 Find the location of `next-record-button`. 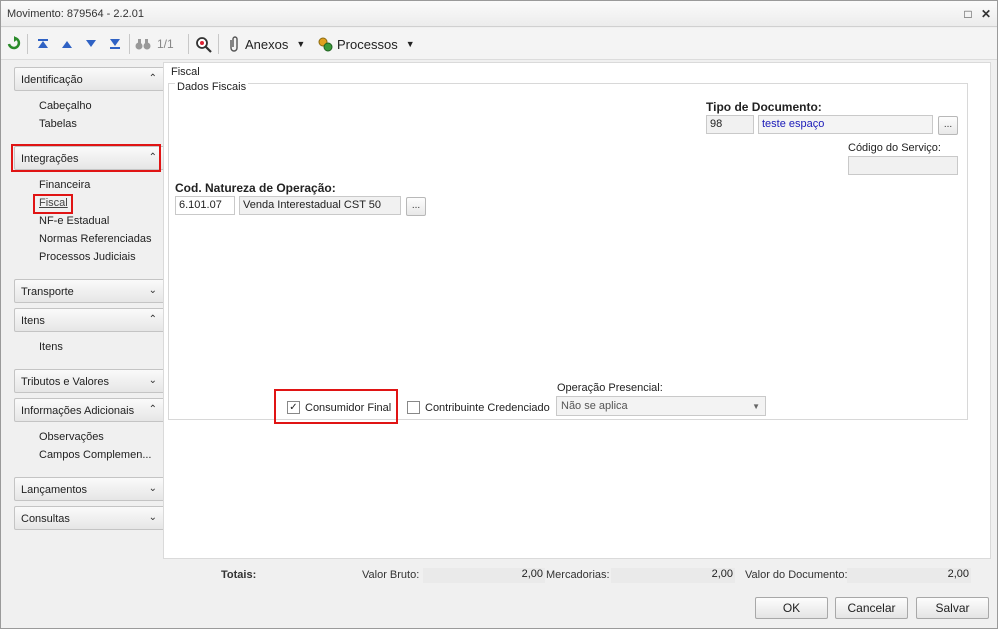

next-record-button is located at coordinates (91, 44).